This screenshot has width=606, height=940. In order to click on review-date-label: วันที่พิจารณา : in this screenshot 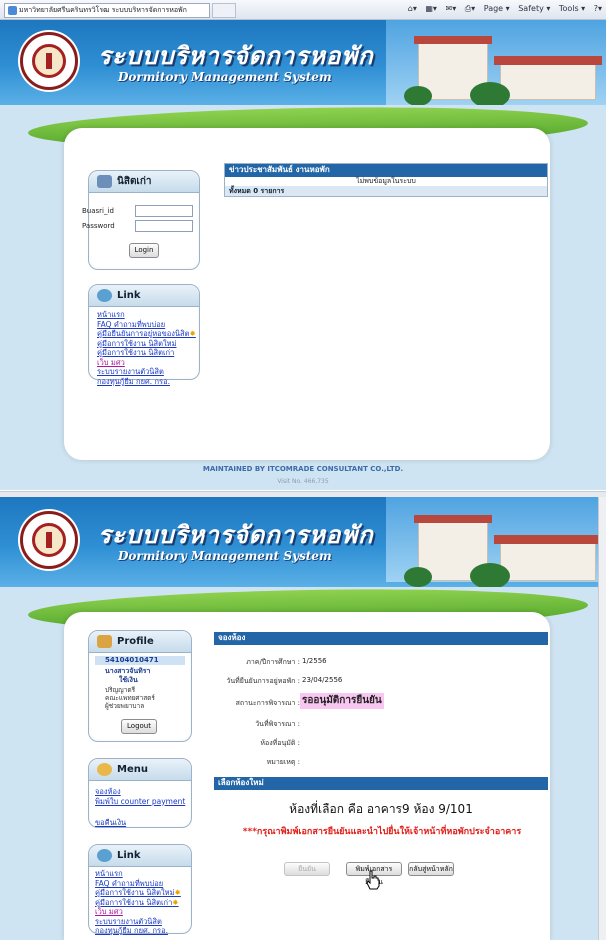, I will do `click(277, 724)`.